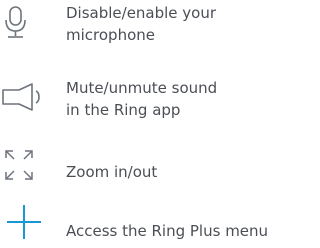 This screenshot has height=248, width=320. Describe the element at coordinates (141, 24) in the screenshot. I see `microphone-description: Disable/enable your microphone` at that location.